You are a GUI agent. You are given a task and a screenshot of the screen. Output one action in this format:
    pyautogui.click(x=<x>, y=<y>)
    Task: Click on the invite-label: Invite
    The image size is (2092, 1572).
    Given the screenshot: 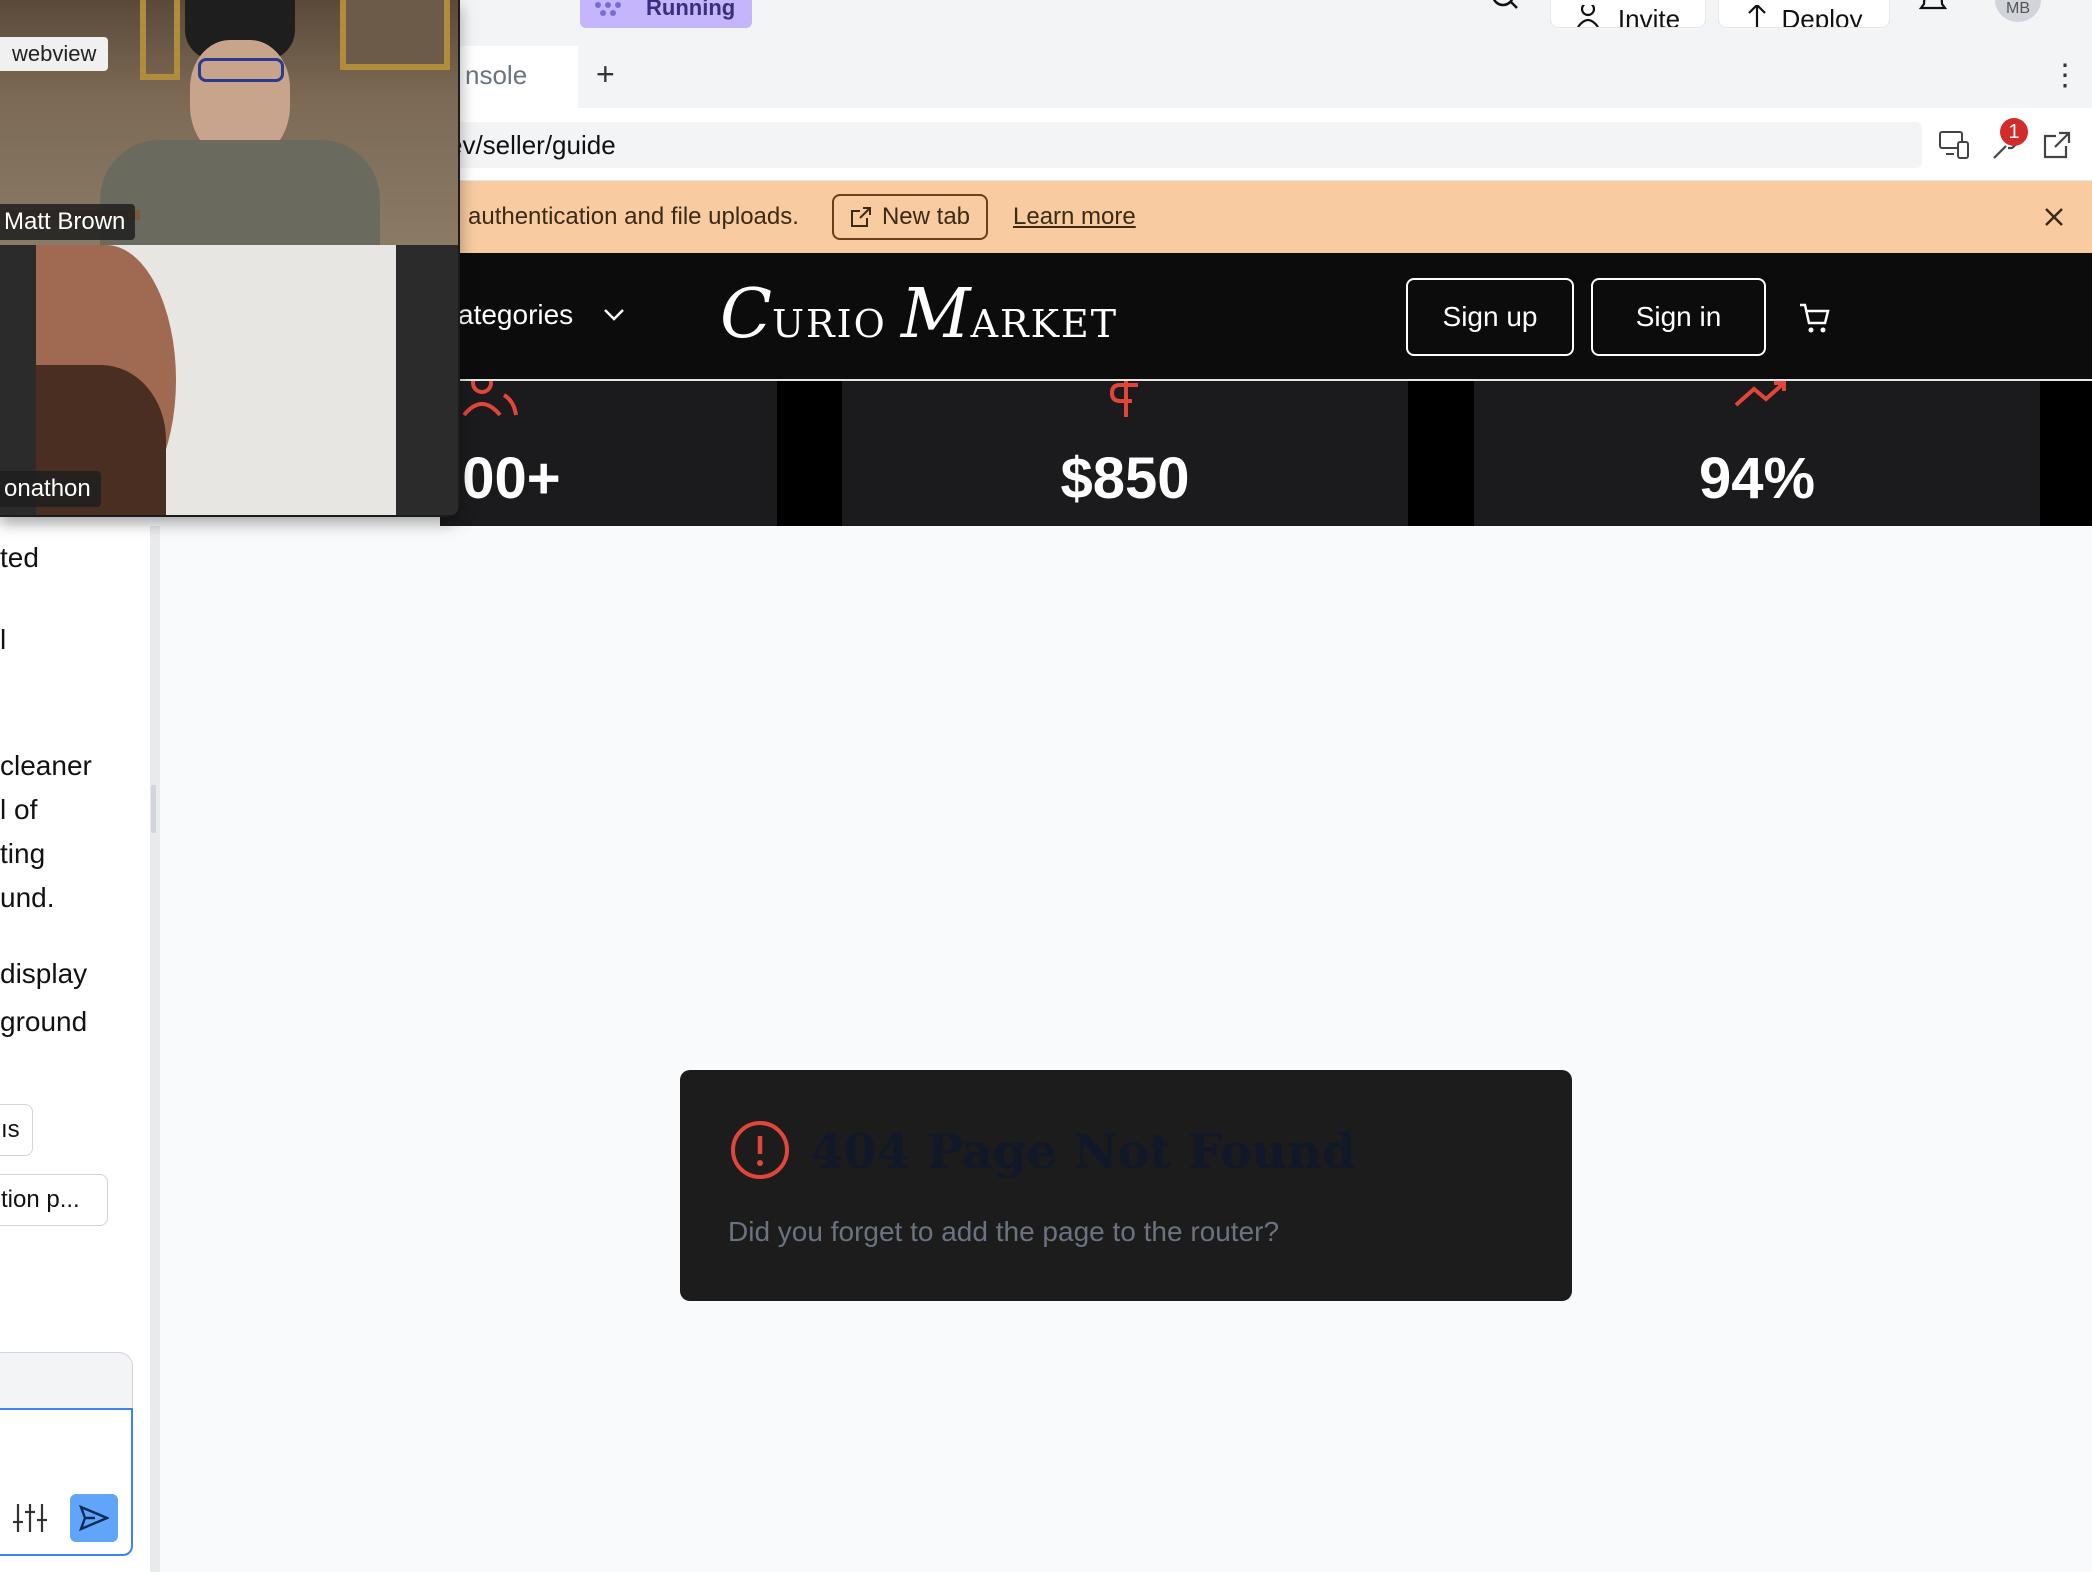 What is the action you would take?
    pyautogui.click(x=1649, y=16)
    